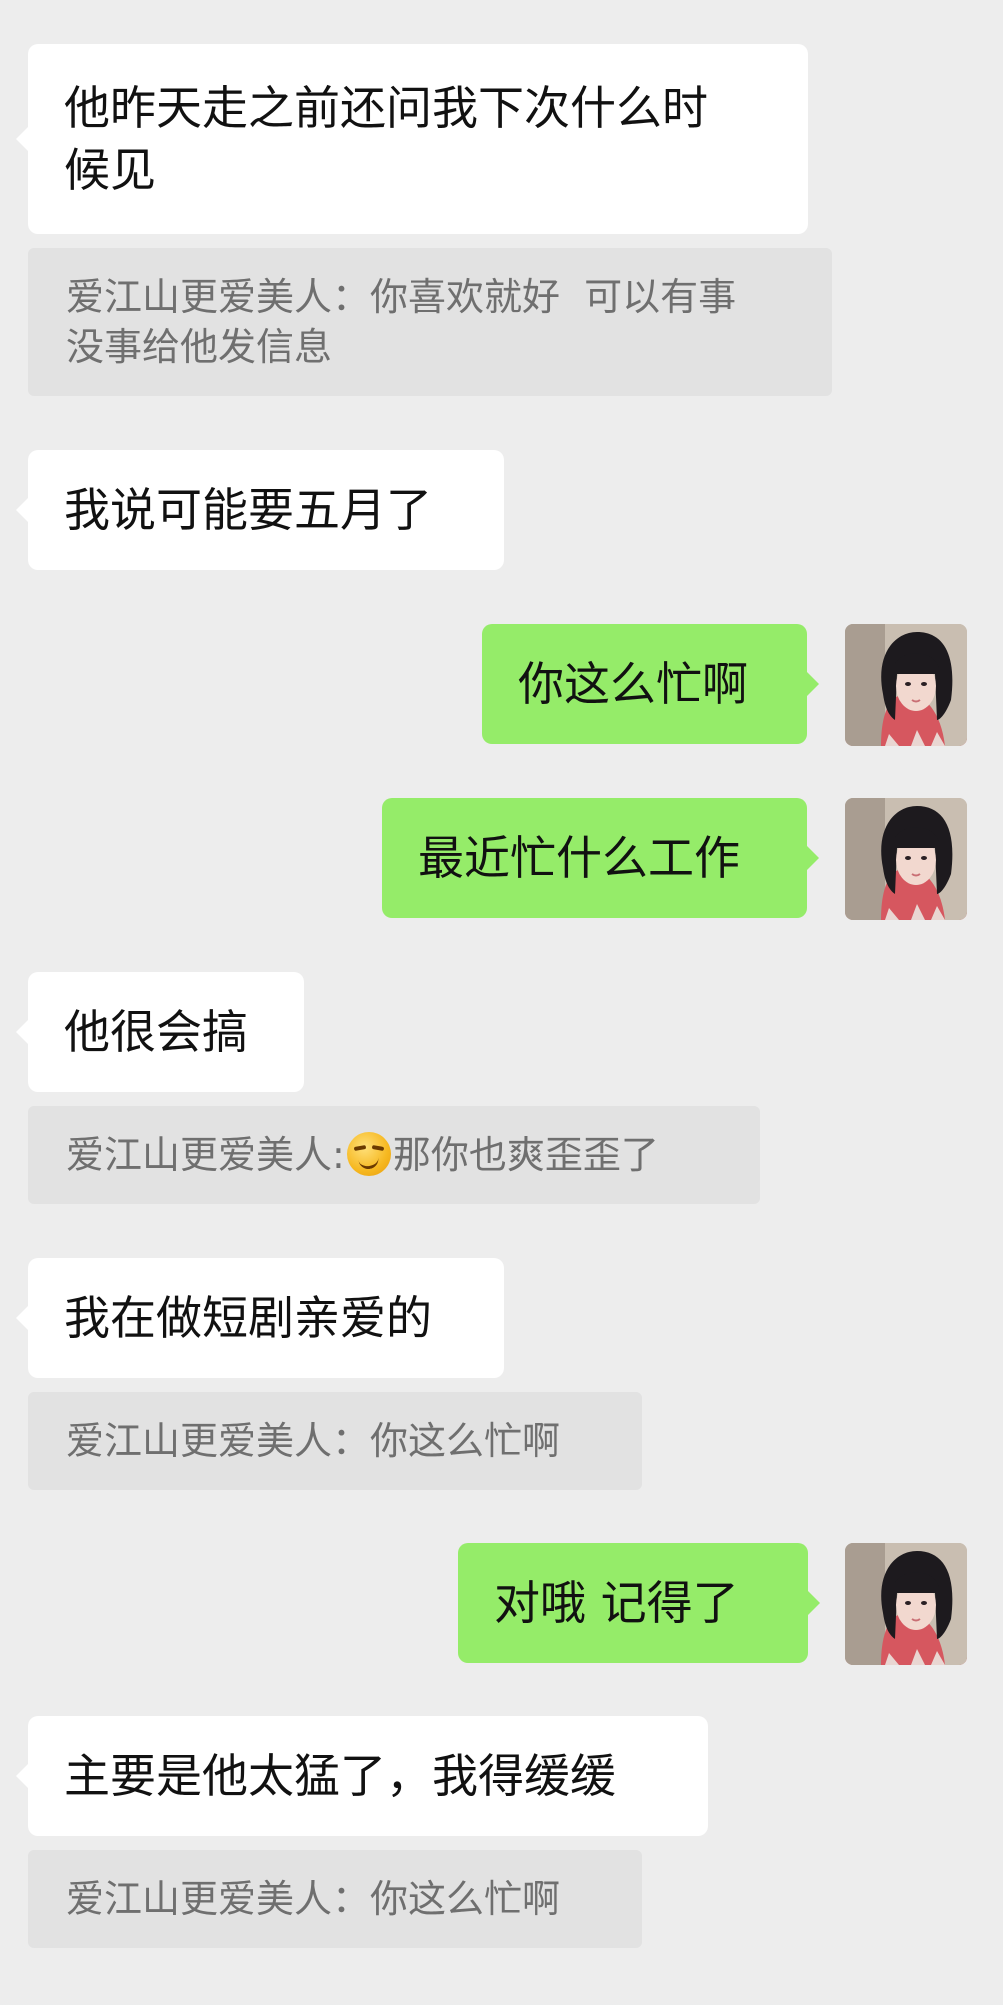  Describe the element at coordinates (525, 1155) in the screenshot. I see `quote-content: 那你也爽歪歪了` at that location.